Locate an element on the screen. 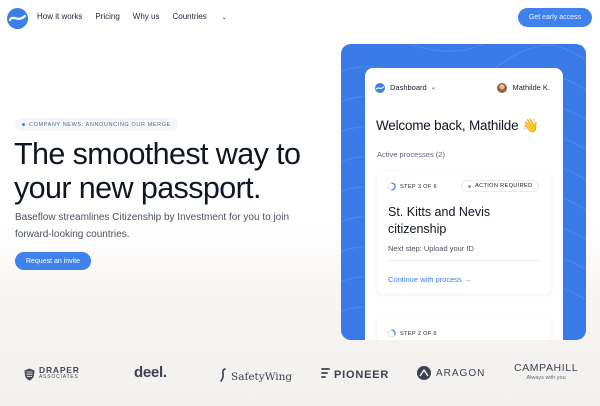 The image size is (600, 406). campahill-logo: CAMPAHILL Always with you is located at coordinates (546, 371).